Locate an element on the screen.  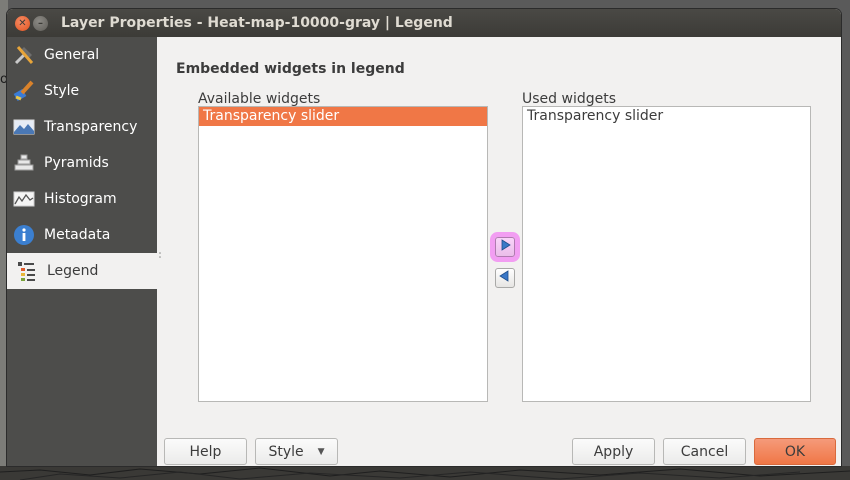
available-widgets-label: Available widgets is located at coordinates (259, 99).